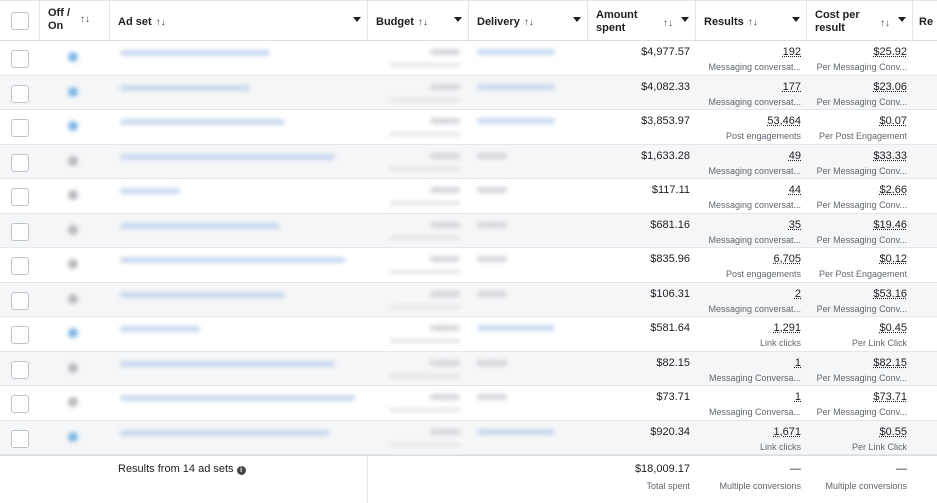 This screenshot has width=937, height=503. What do you see at coordinates (241, 470) in the screenshot?
I see `info-icon: i` at bounding box center [241, 470].